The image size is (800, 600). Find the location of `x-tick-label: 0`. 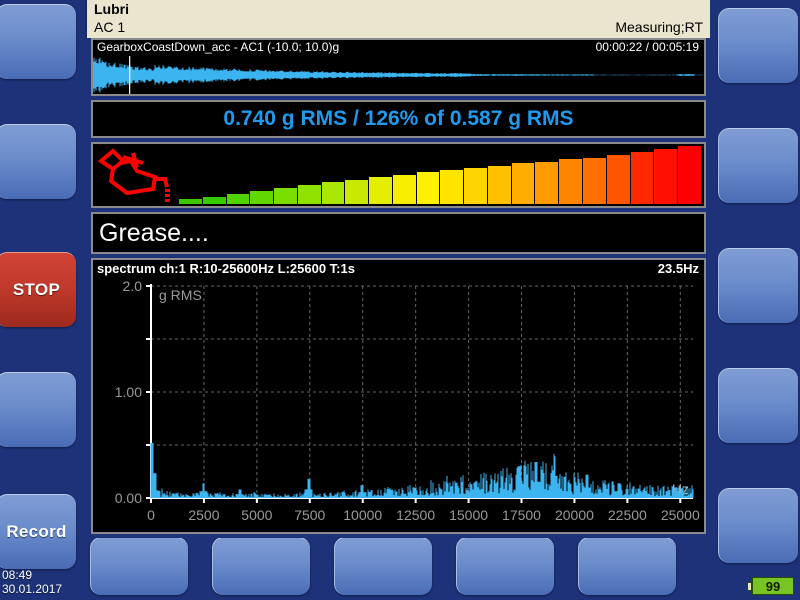

x-tick-label: 0 is located at coordinates (151, 515).